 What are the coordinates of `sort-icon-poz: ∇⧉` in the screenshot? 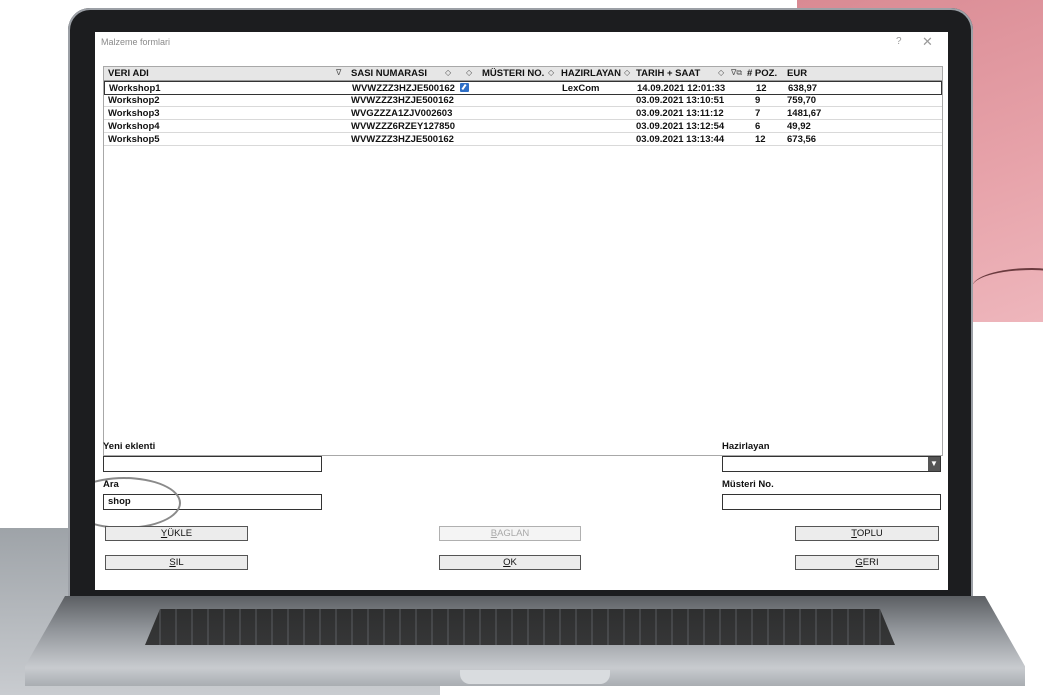 It's located at (736, 73).